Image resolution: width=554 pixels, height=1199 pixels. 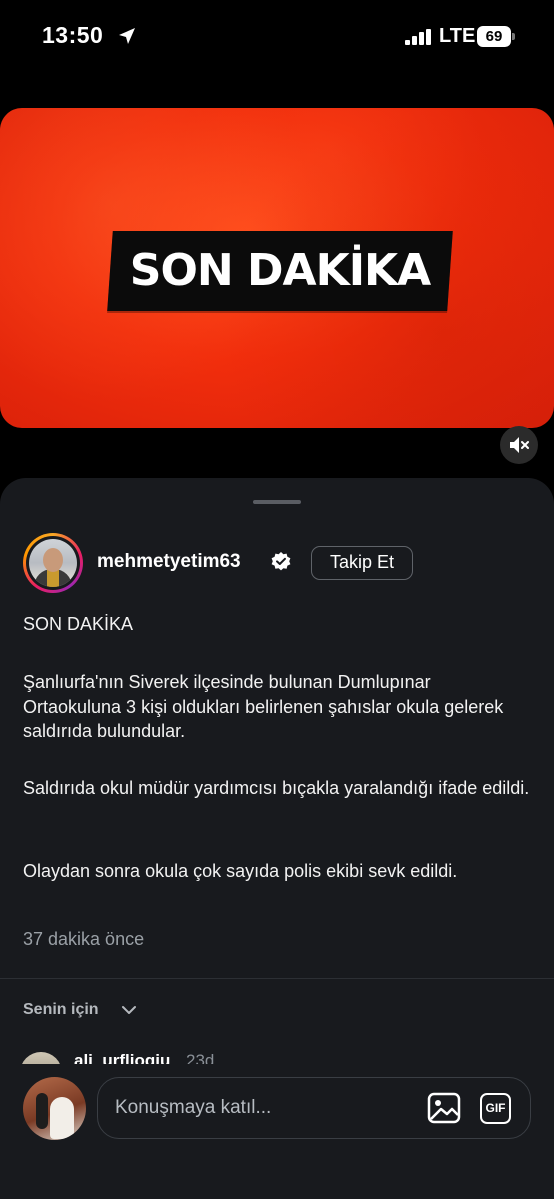 What do you see at coordinates (362, 563) in the screenshot?
I see `follow-button: Takip Et` at bounding box center [362, 563].